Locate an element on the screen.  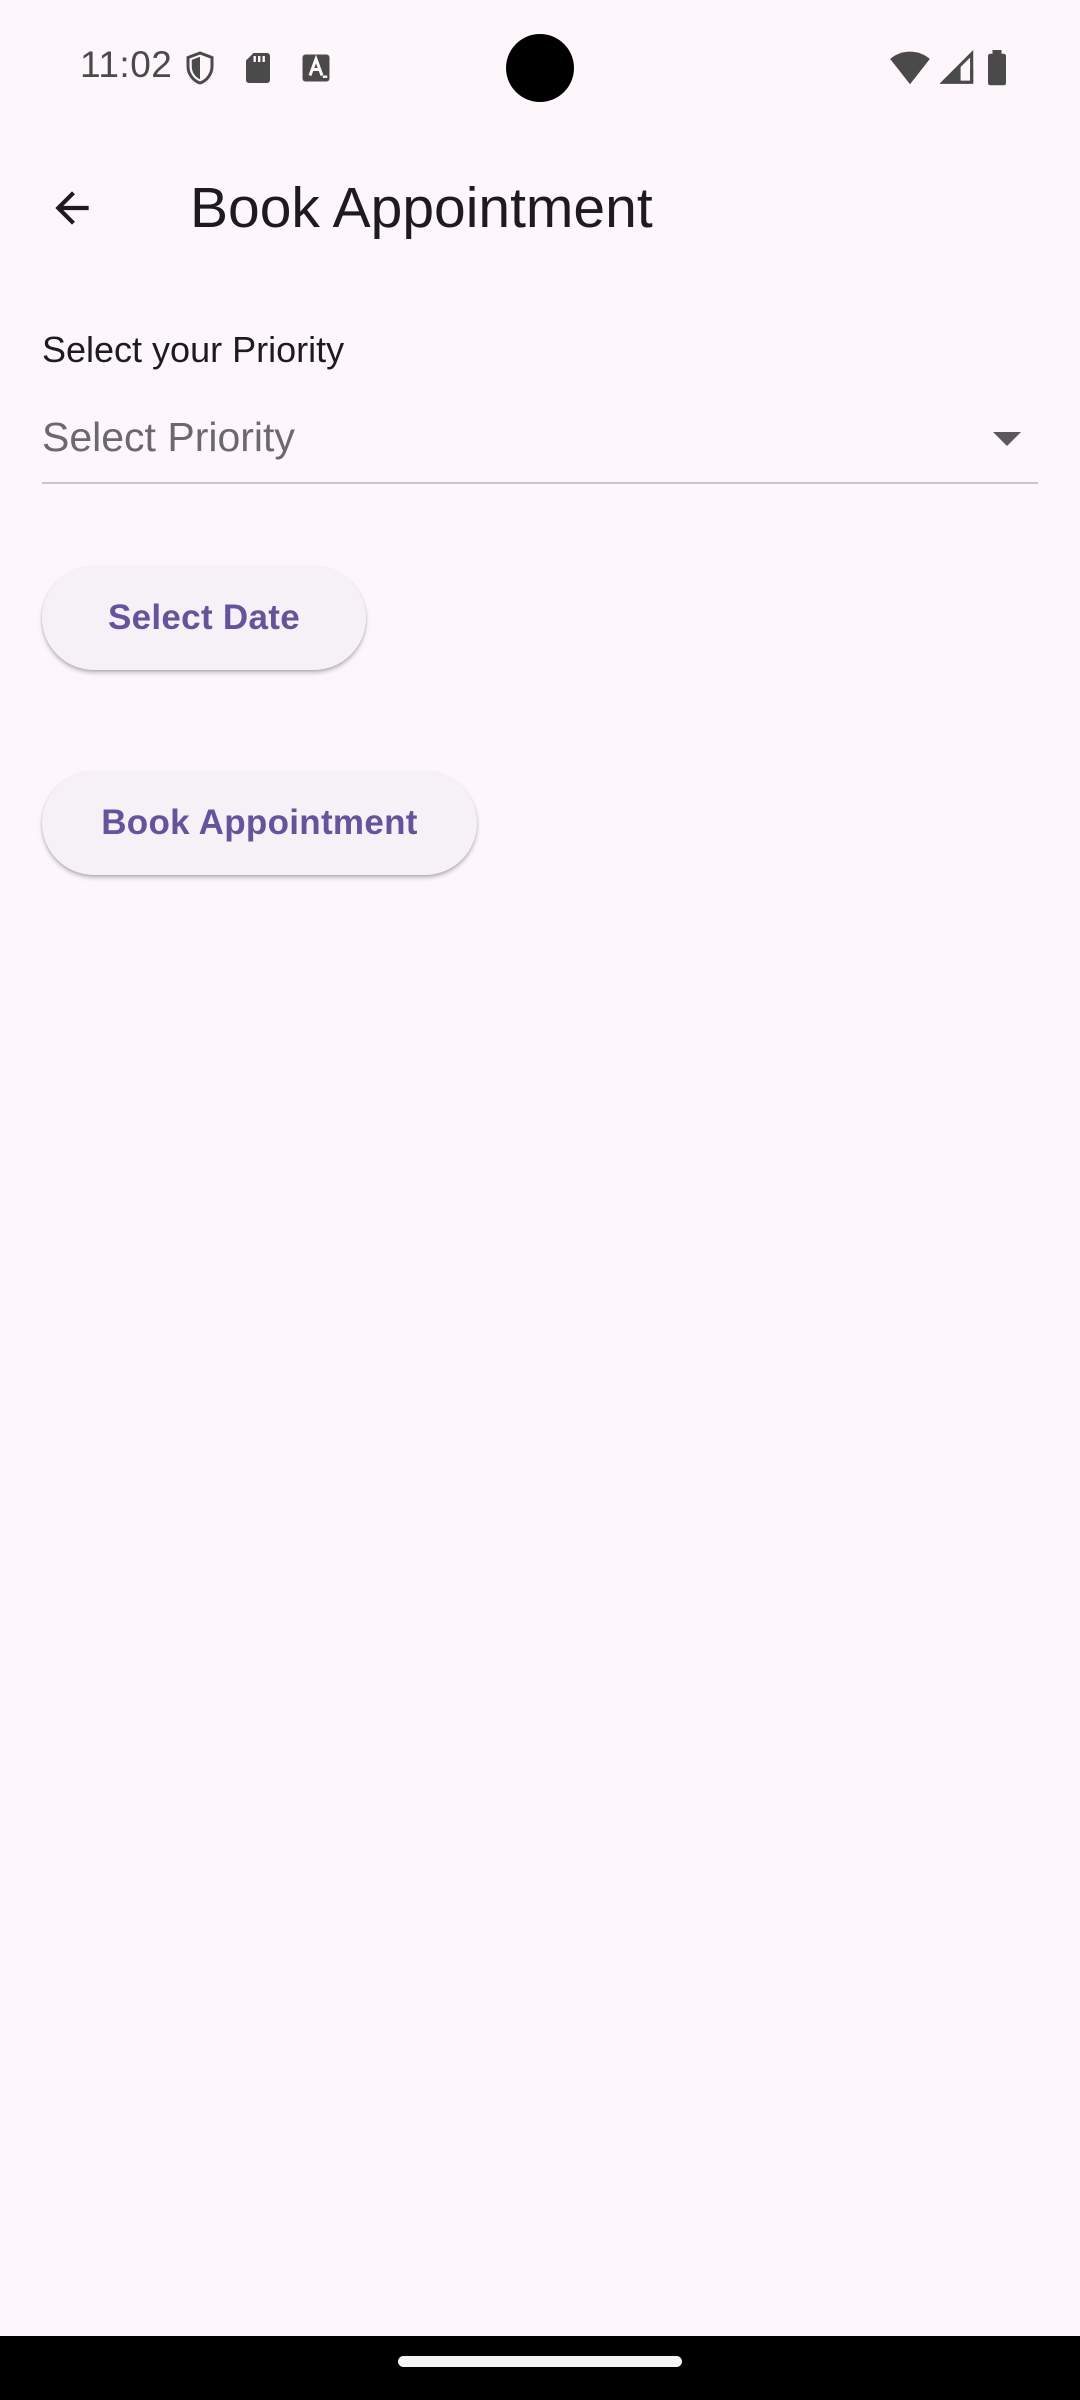
sd-card-icon is located at coordinates (258, 68).